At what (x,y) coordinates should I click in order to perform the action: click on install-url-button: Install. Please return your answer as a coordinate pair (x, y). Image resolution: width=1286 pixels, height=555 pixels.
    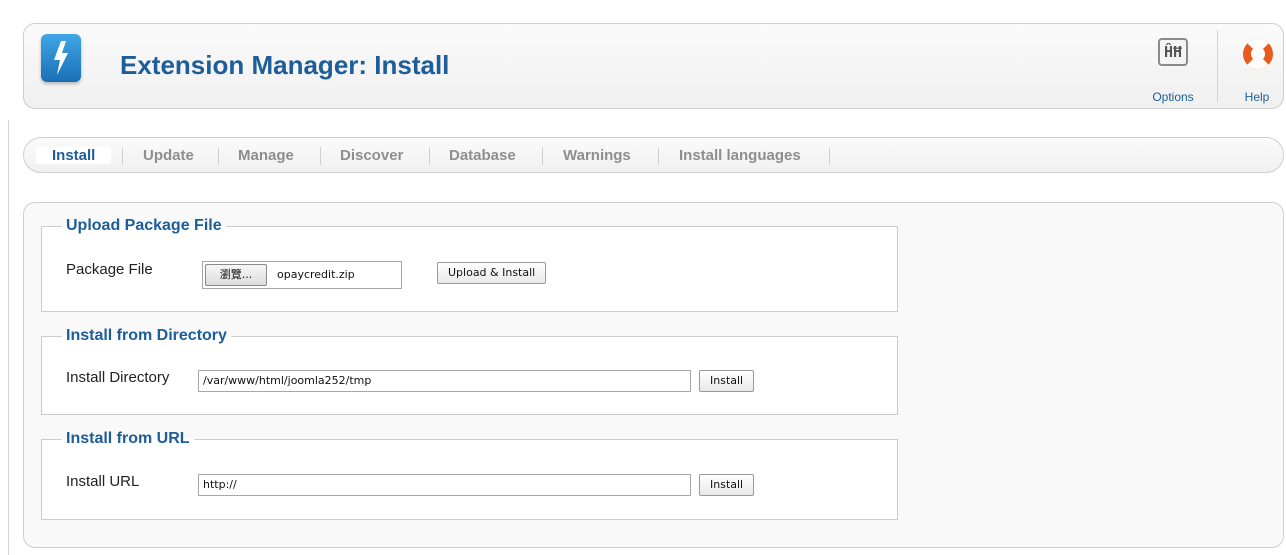
    Looking at the image, I should click on (727, 485).